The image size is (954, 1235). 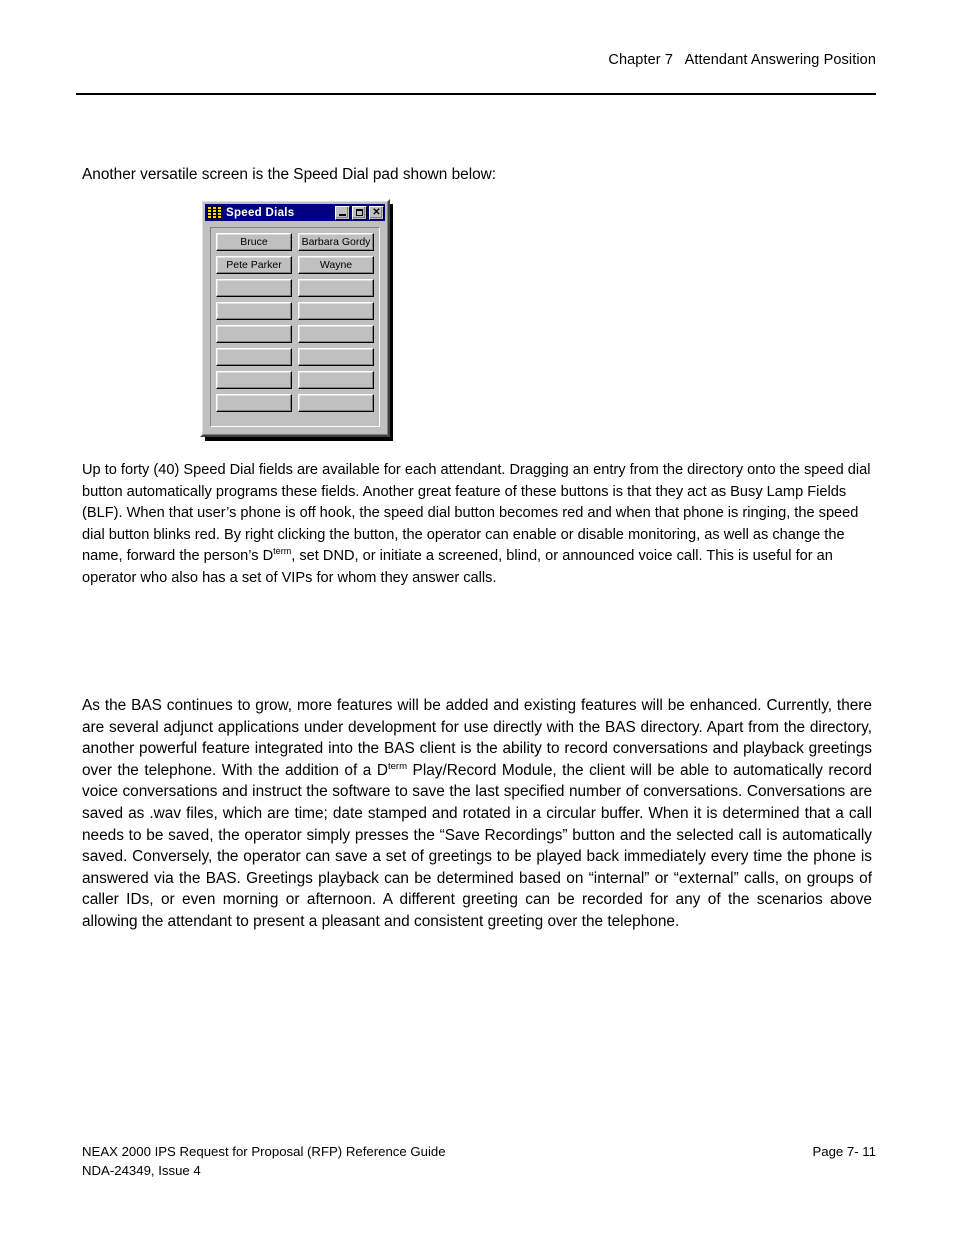 I want to click on maximize-icon, so click(x=359, y=212).